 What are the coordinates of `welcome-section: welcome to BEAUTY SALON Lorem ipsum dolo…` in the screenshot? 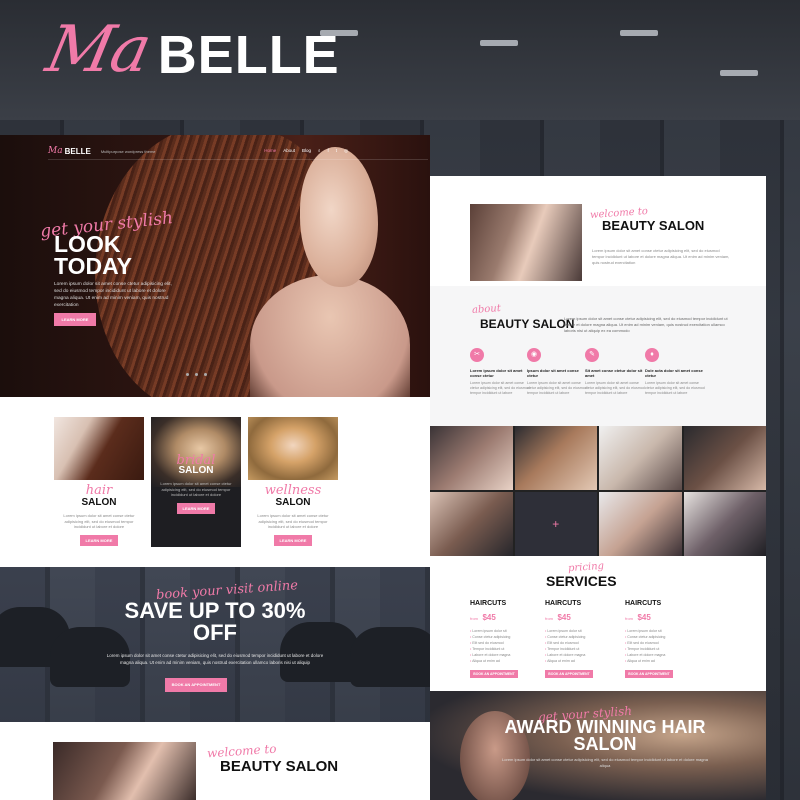 It's located at (598, 231).